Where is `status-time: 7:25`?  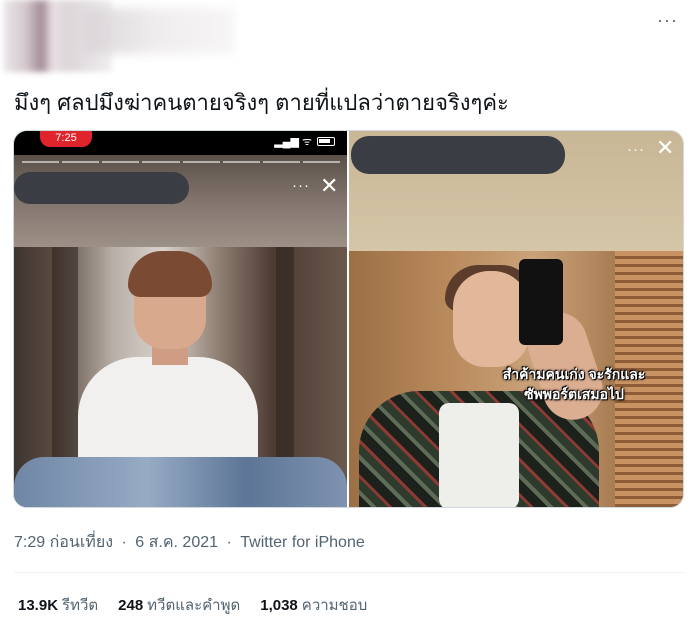 status-time: 7:25 is located at coordinates (66, 139).